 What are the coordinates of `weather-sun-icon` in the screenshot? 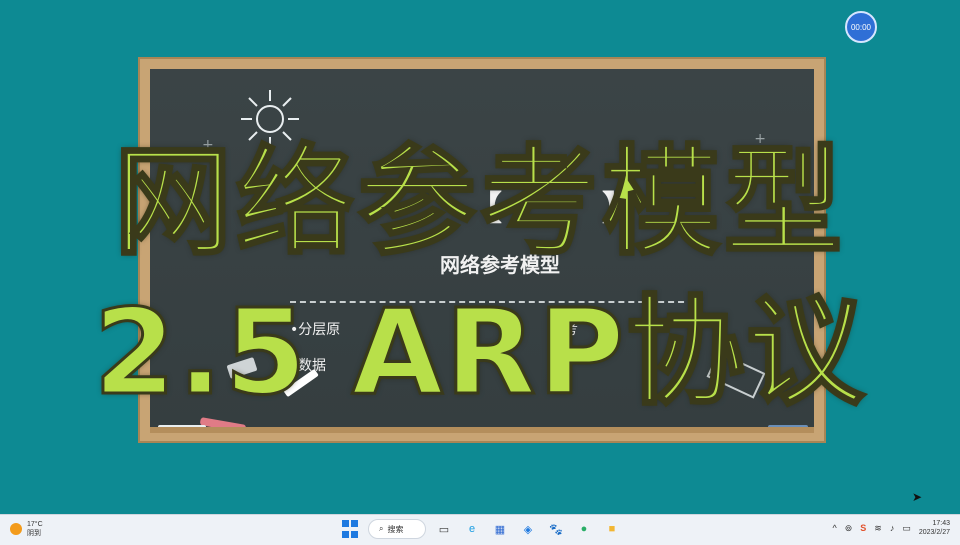 It's located at (16, 529).